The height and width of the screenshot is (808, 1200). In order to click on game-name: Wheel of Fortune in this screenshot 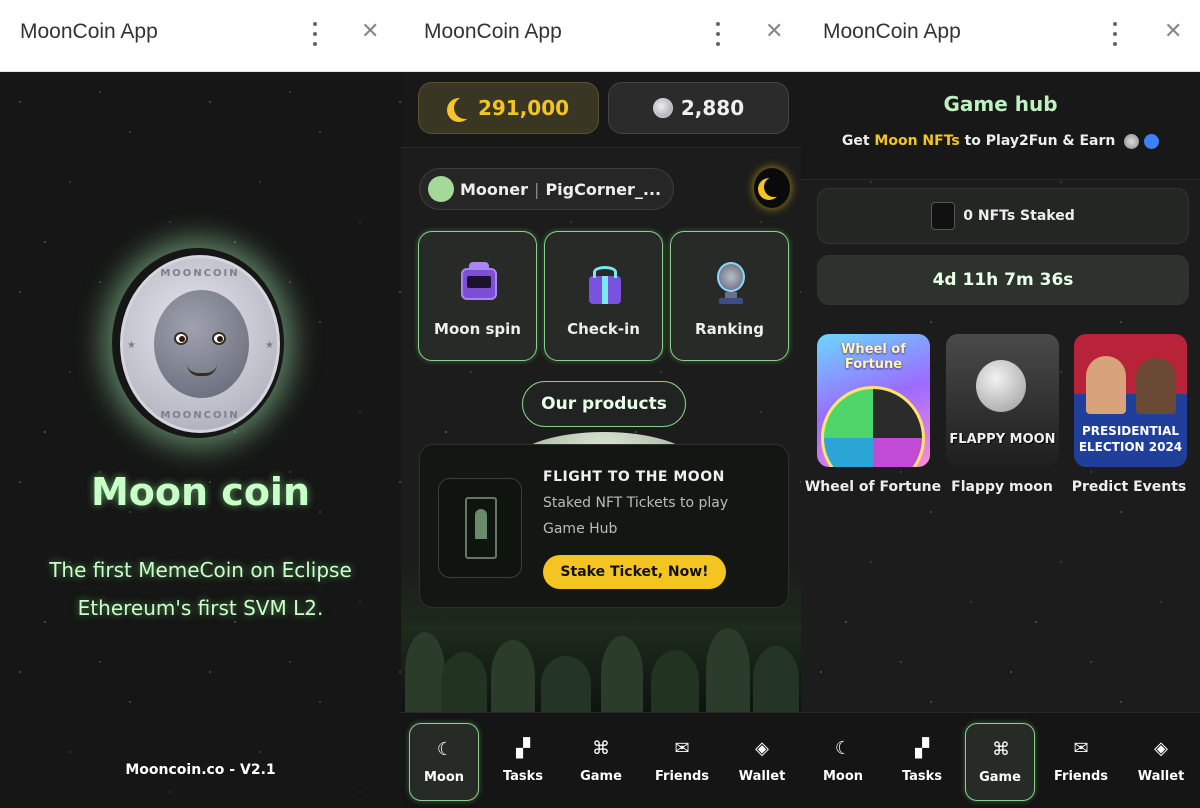, I will do `click(873, 487)`.